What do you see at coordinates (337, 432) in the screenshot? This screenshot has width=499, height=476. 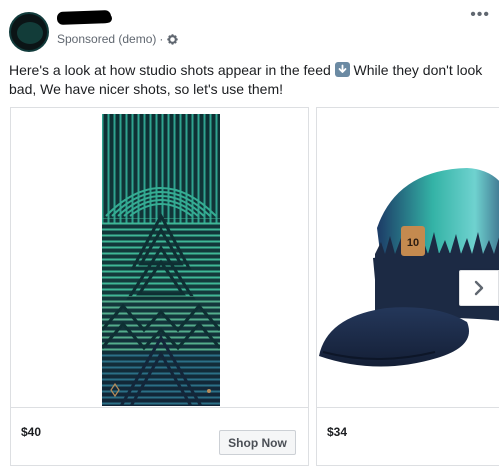 I see `card-price: $34` at bounding box center [337, 432].